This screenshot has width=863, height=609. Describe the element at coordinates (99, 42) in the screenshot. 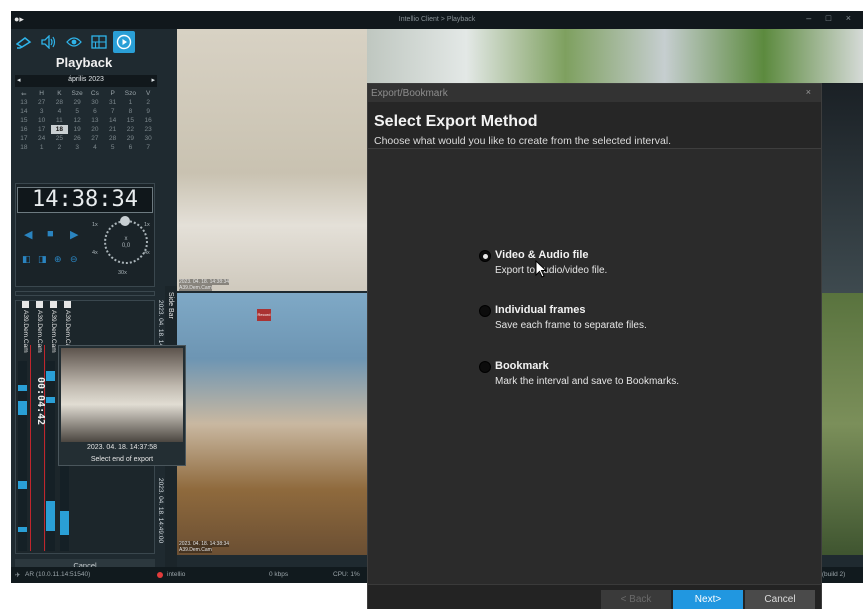

I see `layout-icon` at that location.